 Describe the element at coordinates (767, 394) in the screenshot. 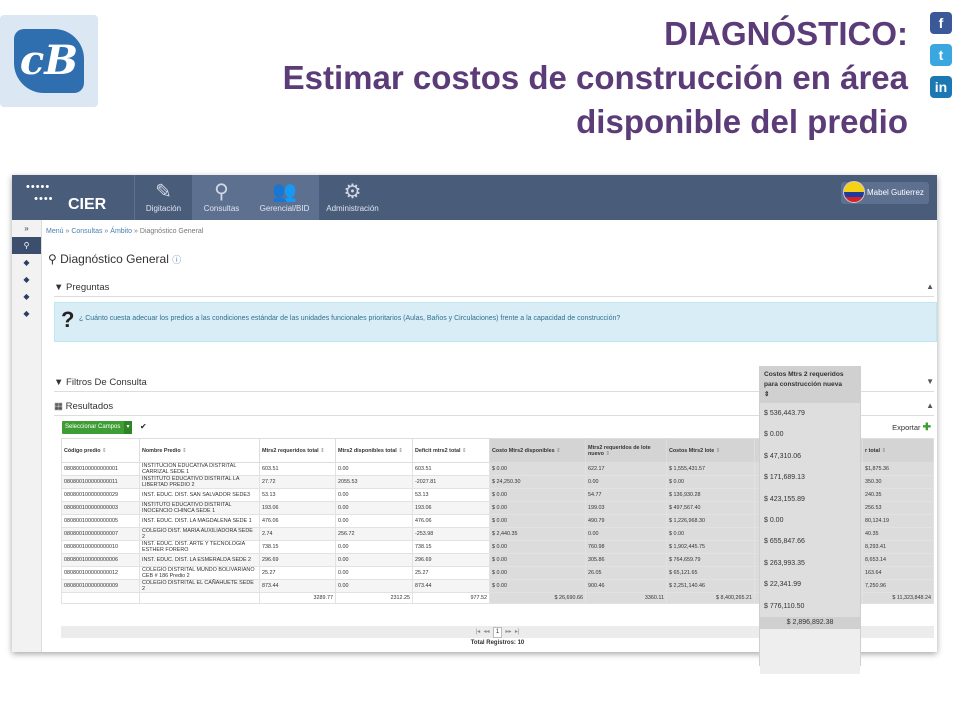

I see `sort-icon: ⇕` at that location.